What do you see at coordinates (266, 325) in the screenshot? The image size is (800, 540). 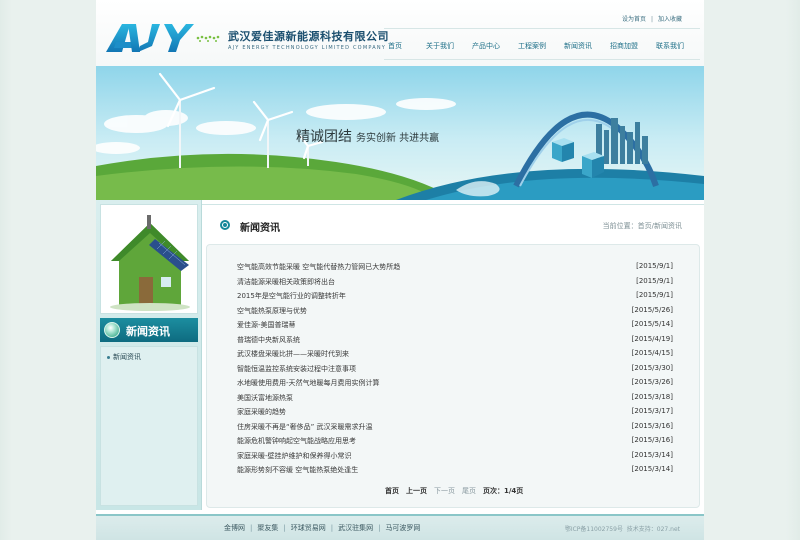 I see `news-title-link: 爱佳源-美国普瑞蒂` at bounding box center [266, 325].